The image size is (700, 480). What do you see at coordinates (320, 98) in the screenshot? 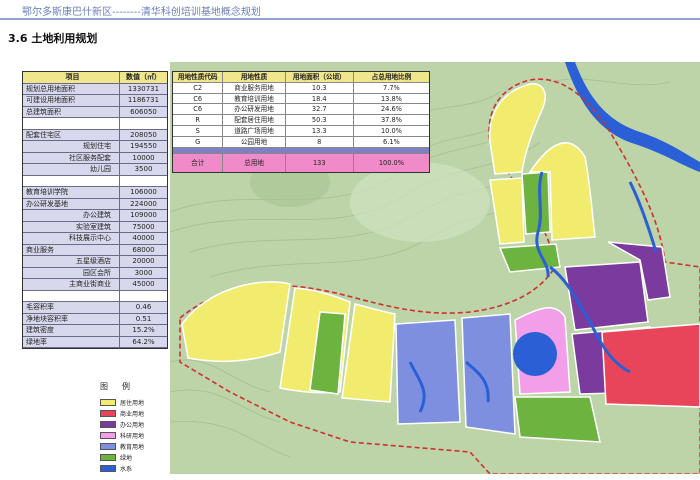
I see `landuse-cell-area: 18.4` at bounding box center [320, 98].